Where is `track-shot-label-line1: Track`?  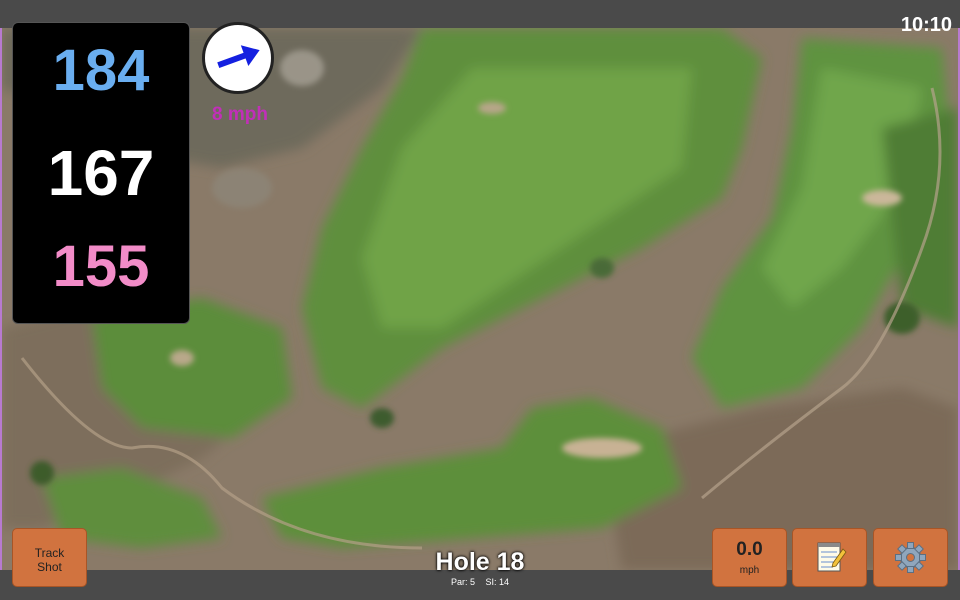
track-shot-label-line1: Track is located at coordinates (49, 553).